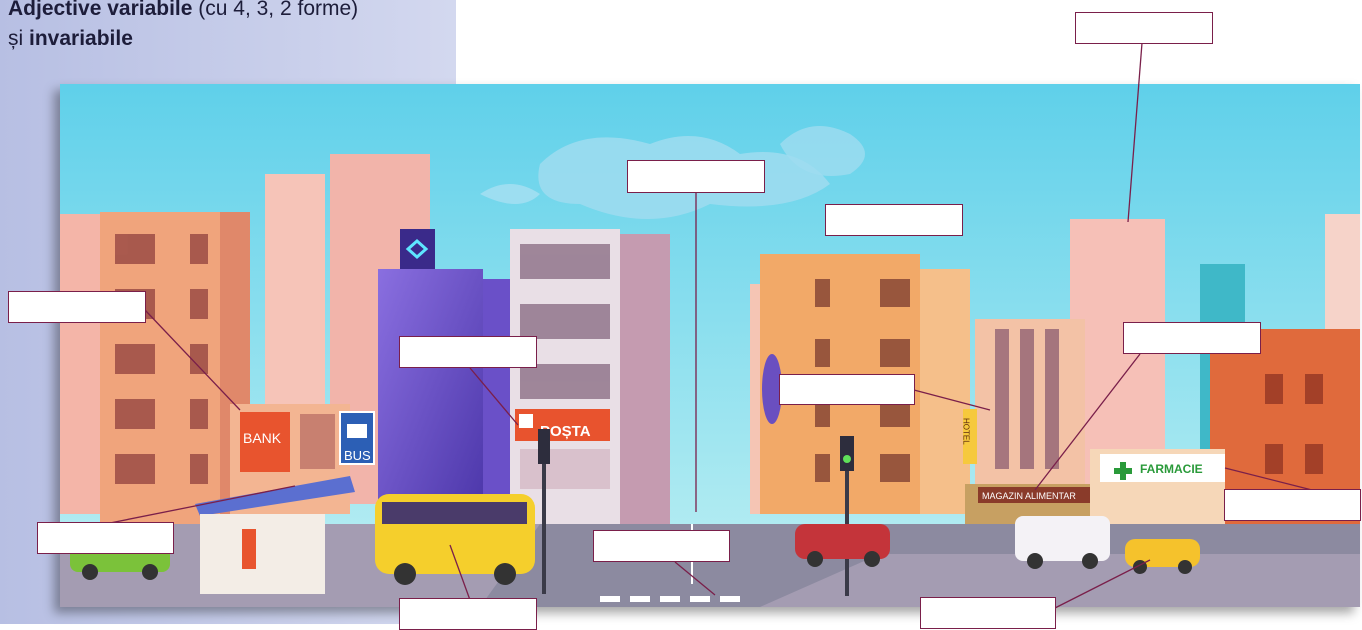  I want to click on mail-icon, so click(526, 421).